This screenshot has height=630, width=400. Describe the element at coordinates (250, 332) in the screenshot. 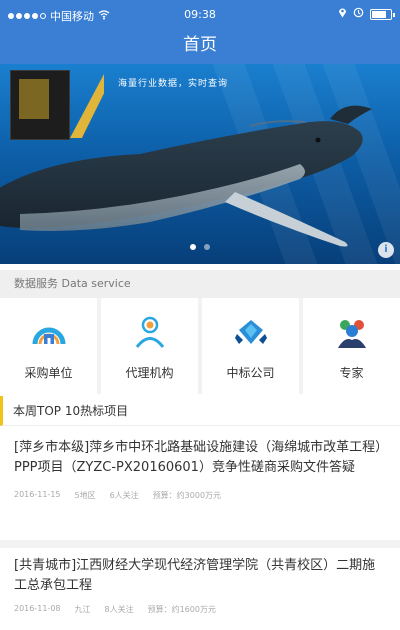

I see `winning-company-icon` at that location.